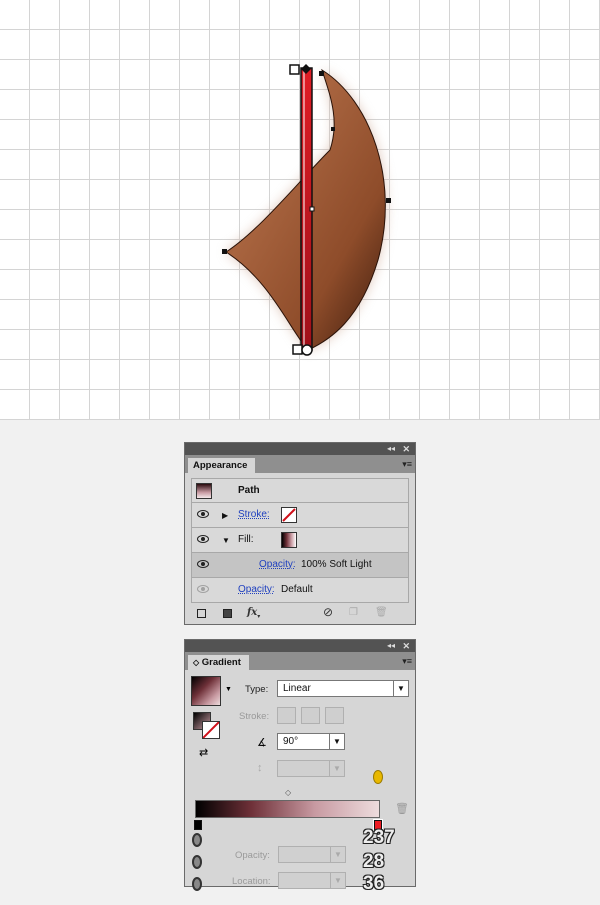  I want to click on fx-icon: fx▾, so click(253, 613).